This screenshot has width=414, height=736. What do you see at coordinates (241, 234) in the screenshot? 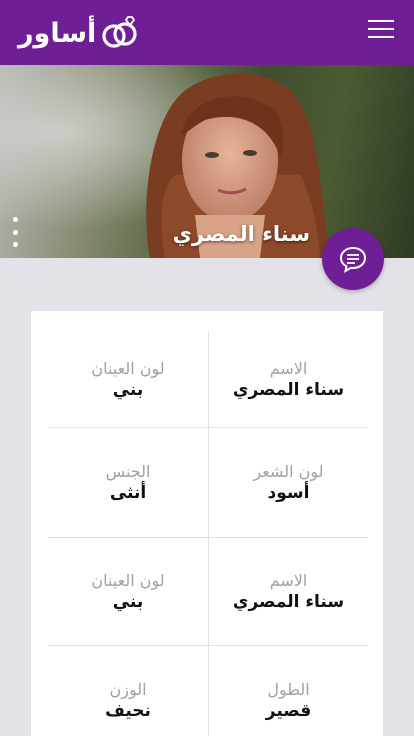
I see `profile-name: سناء المصري` at bounding box center [241, 234].